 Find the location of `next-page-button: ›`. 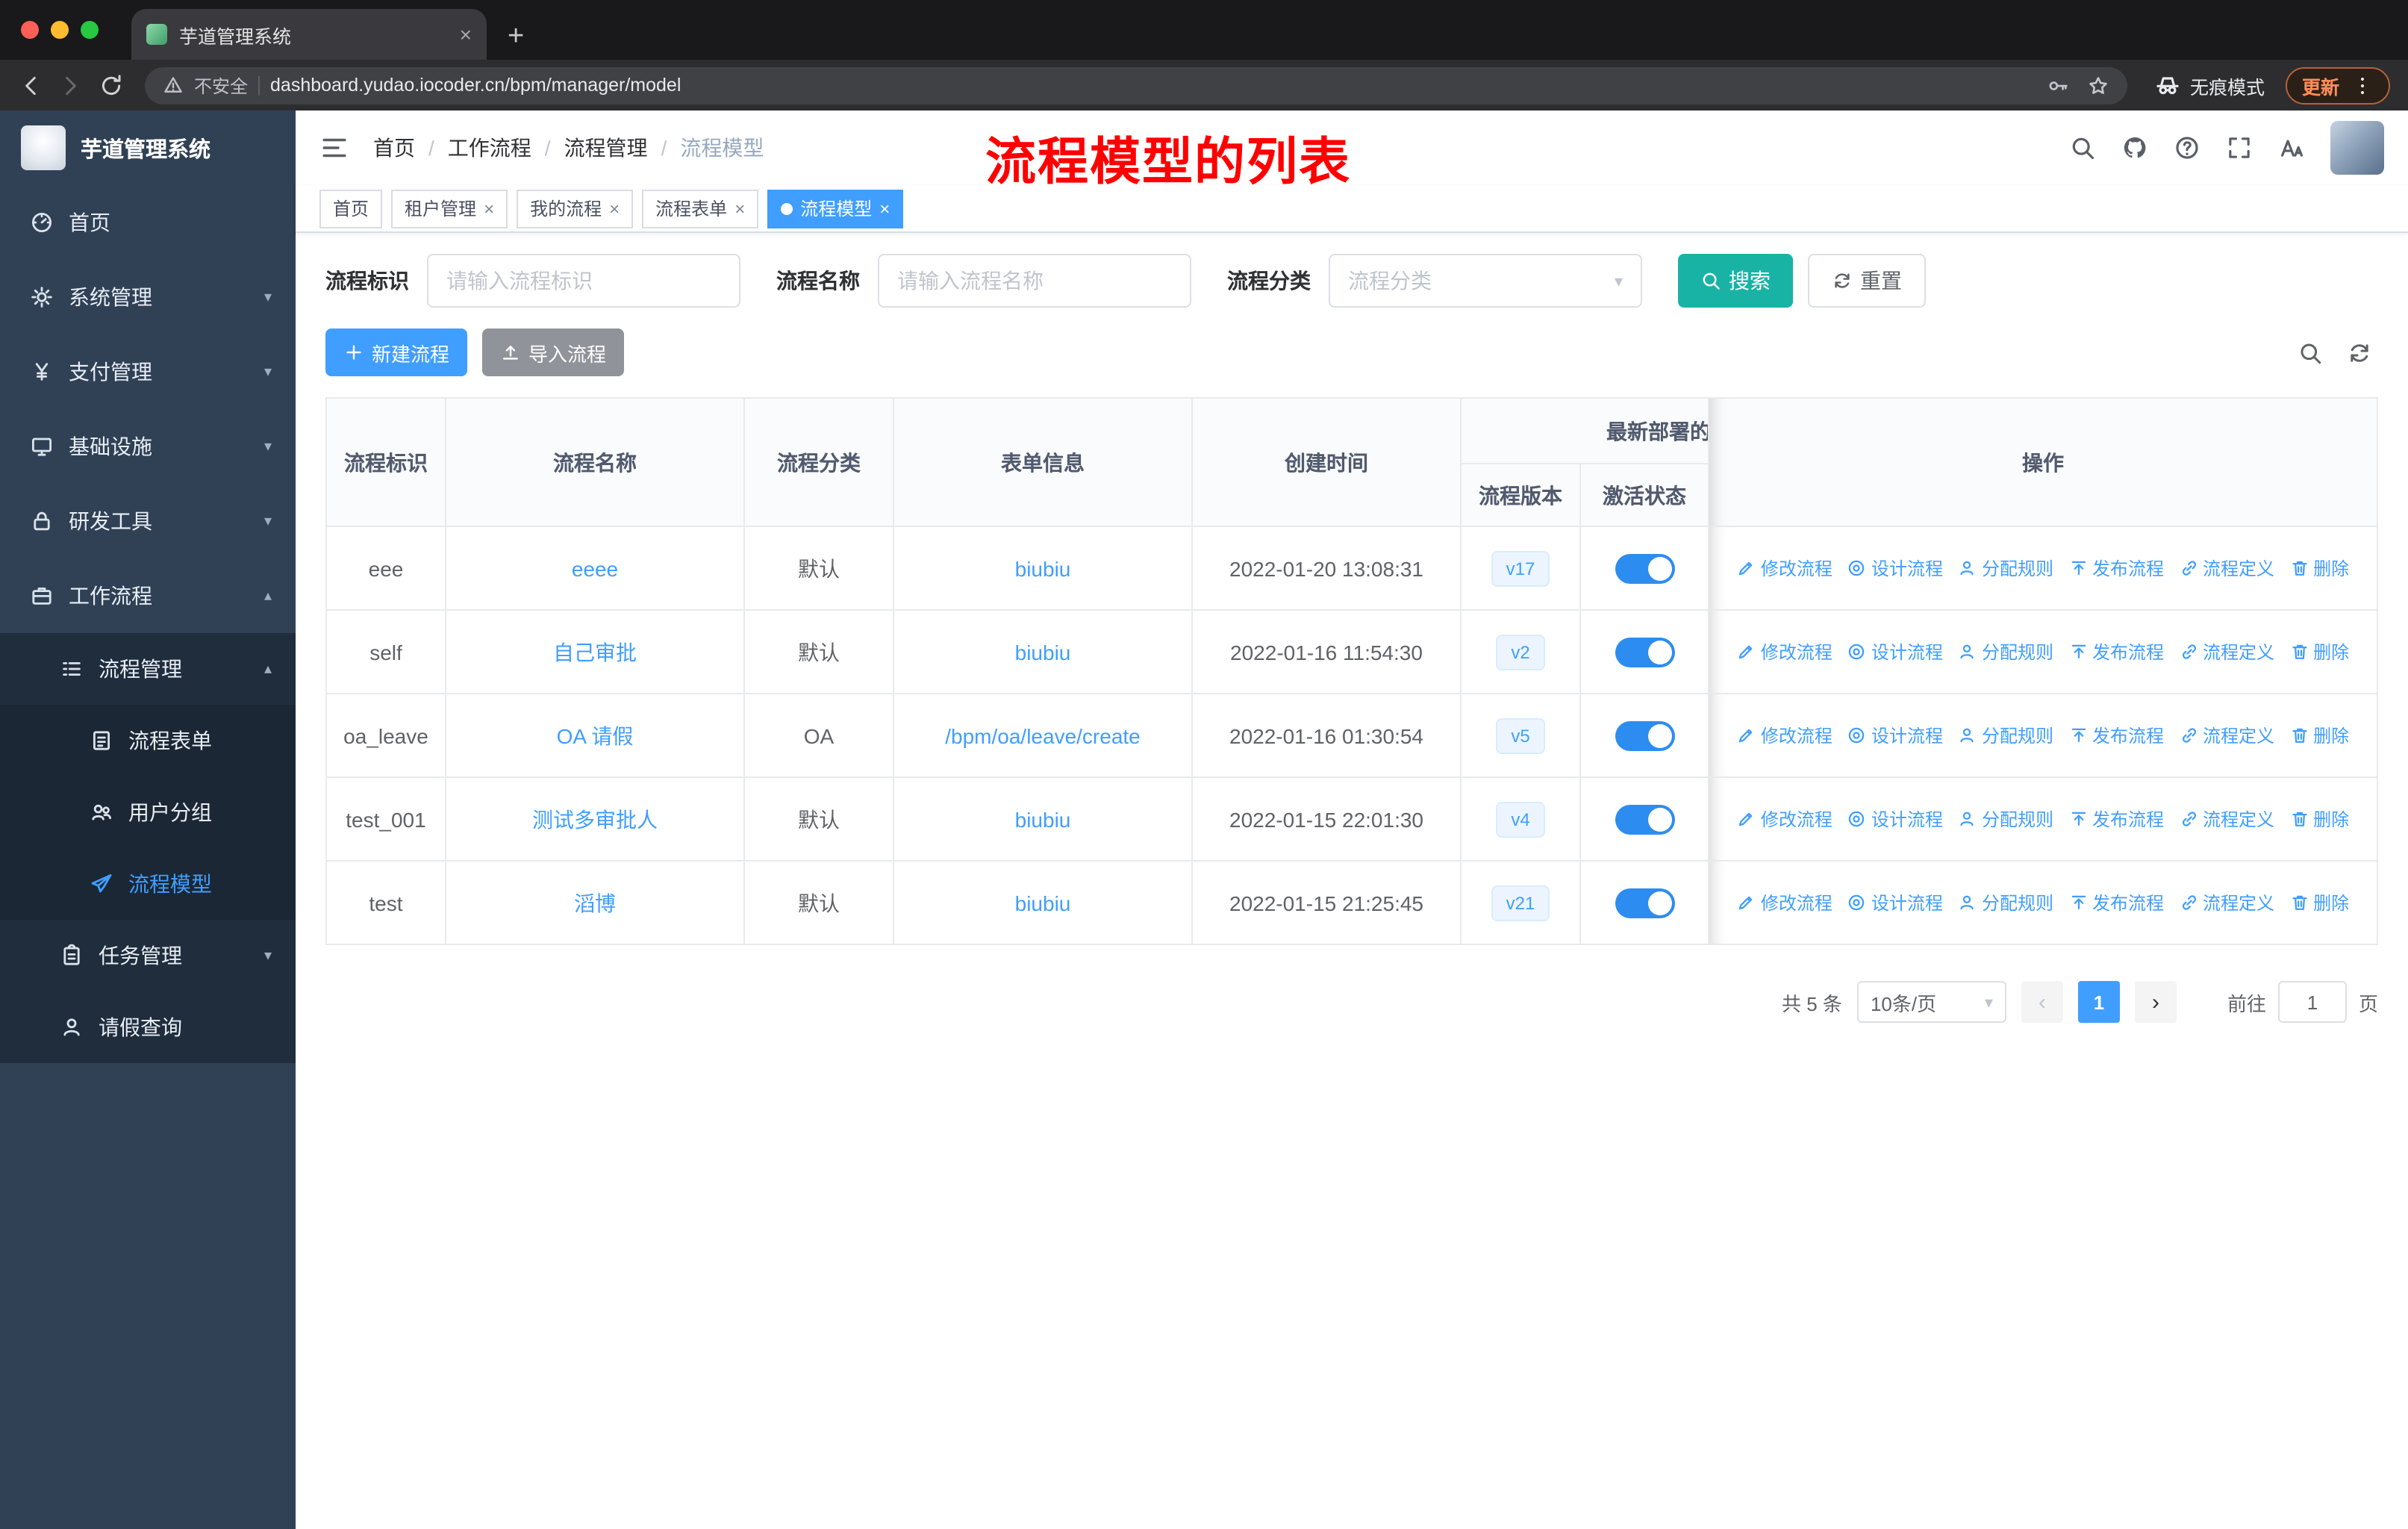

next-page-button: › is located at coordinates (2155, 1002).